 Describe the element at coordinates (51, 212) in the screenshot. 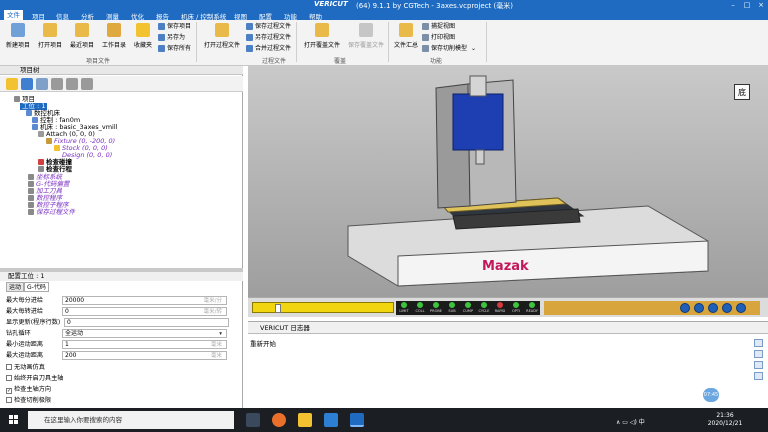

I see `tree-node-save-process: 保存过程文件` at that location.